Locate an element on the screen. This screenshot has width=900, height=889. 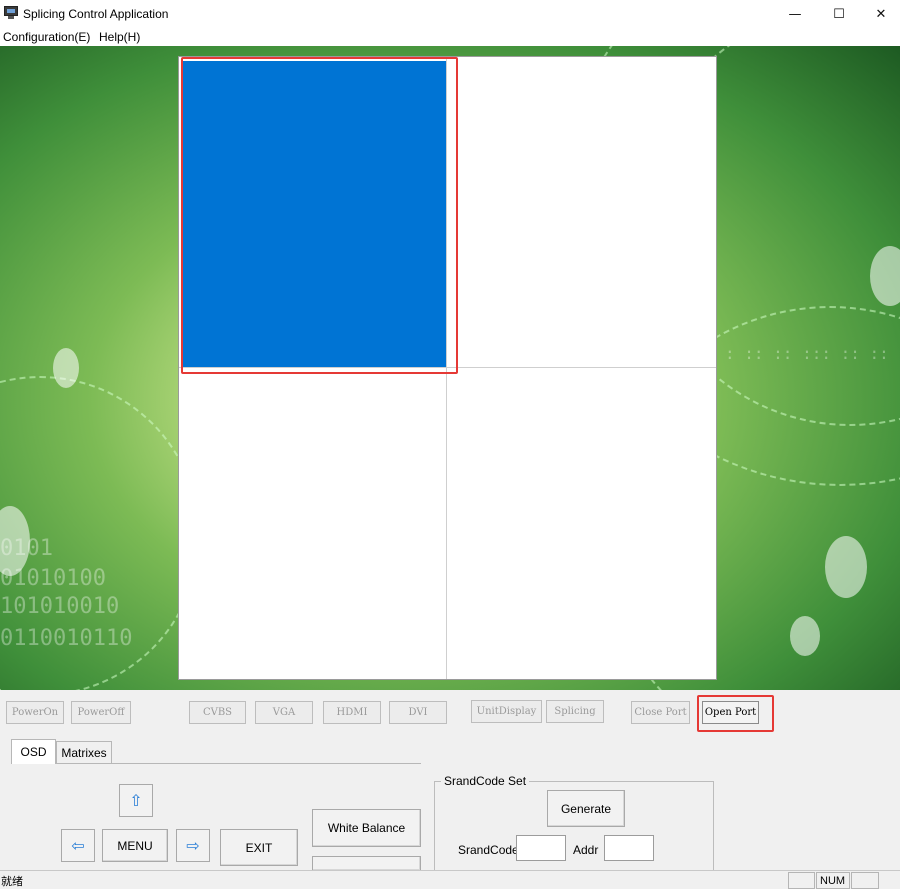
left-button: ⇦ is located at coordinates (78, 845).